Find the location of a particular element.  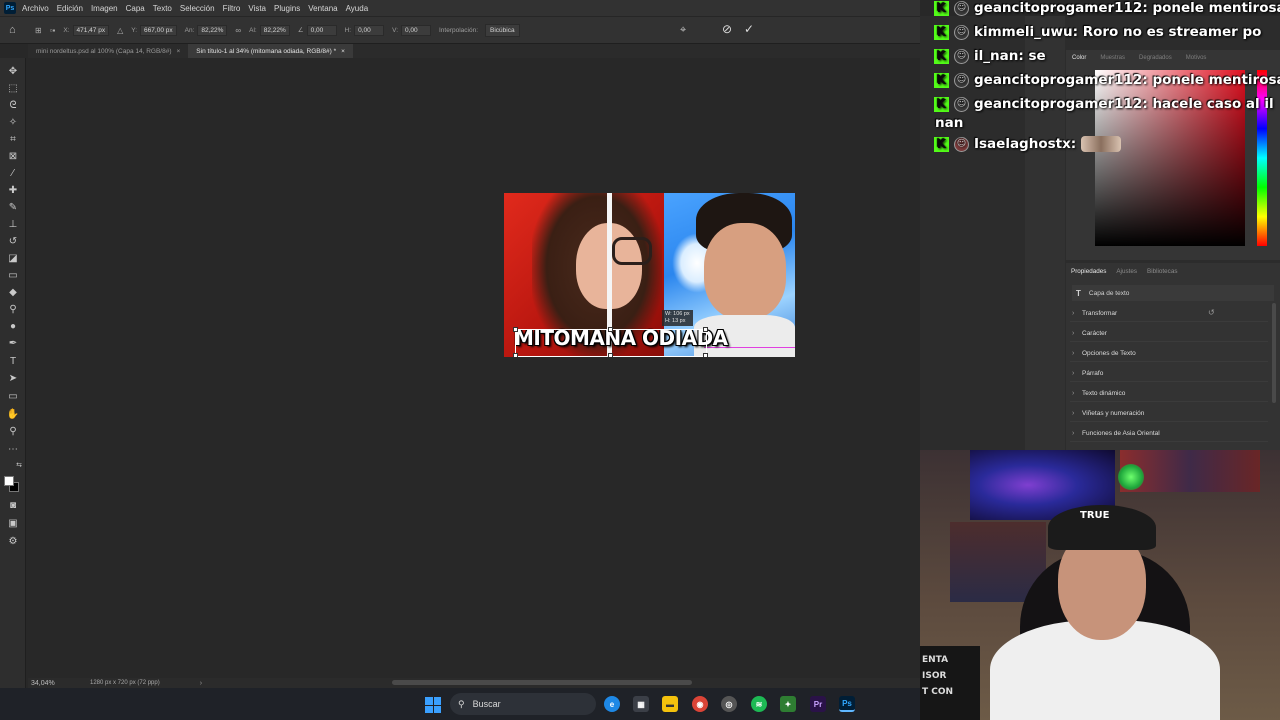

brush-tool-icon: ✎ is located at coordinates (13, 207).